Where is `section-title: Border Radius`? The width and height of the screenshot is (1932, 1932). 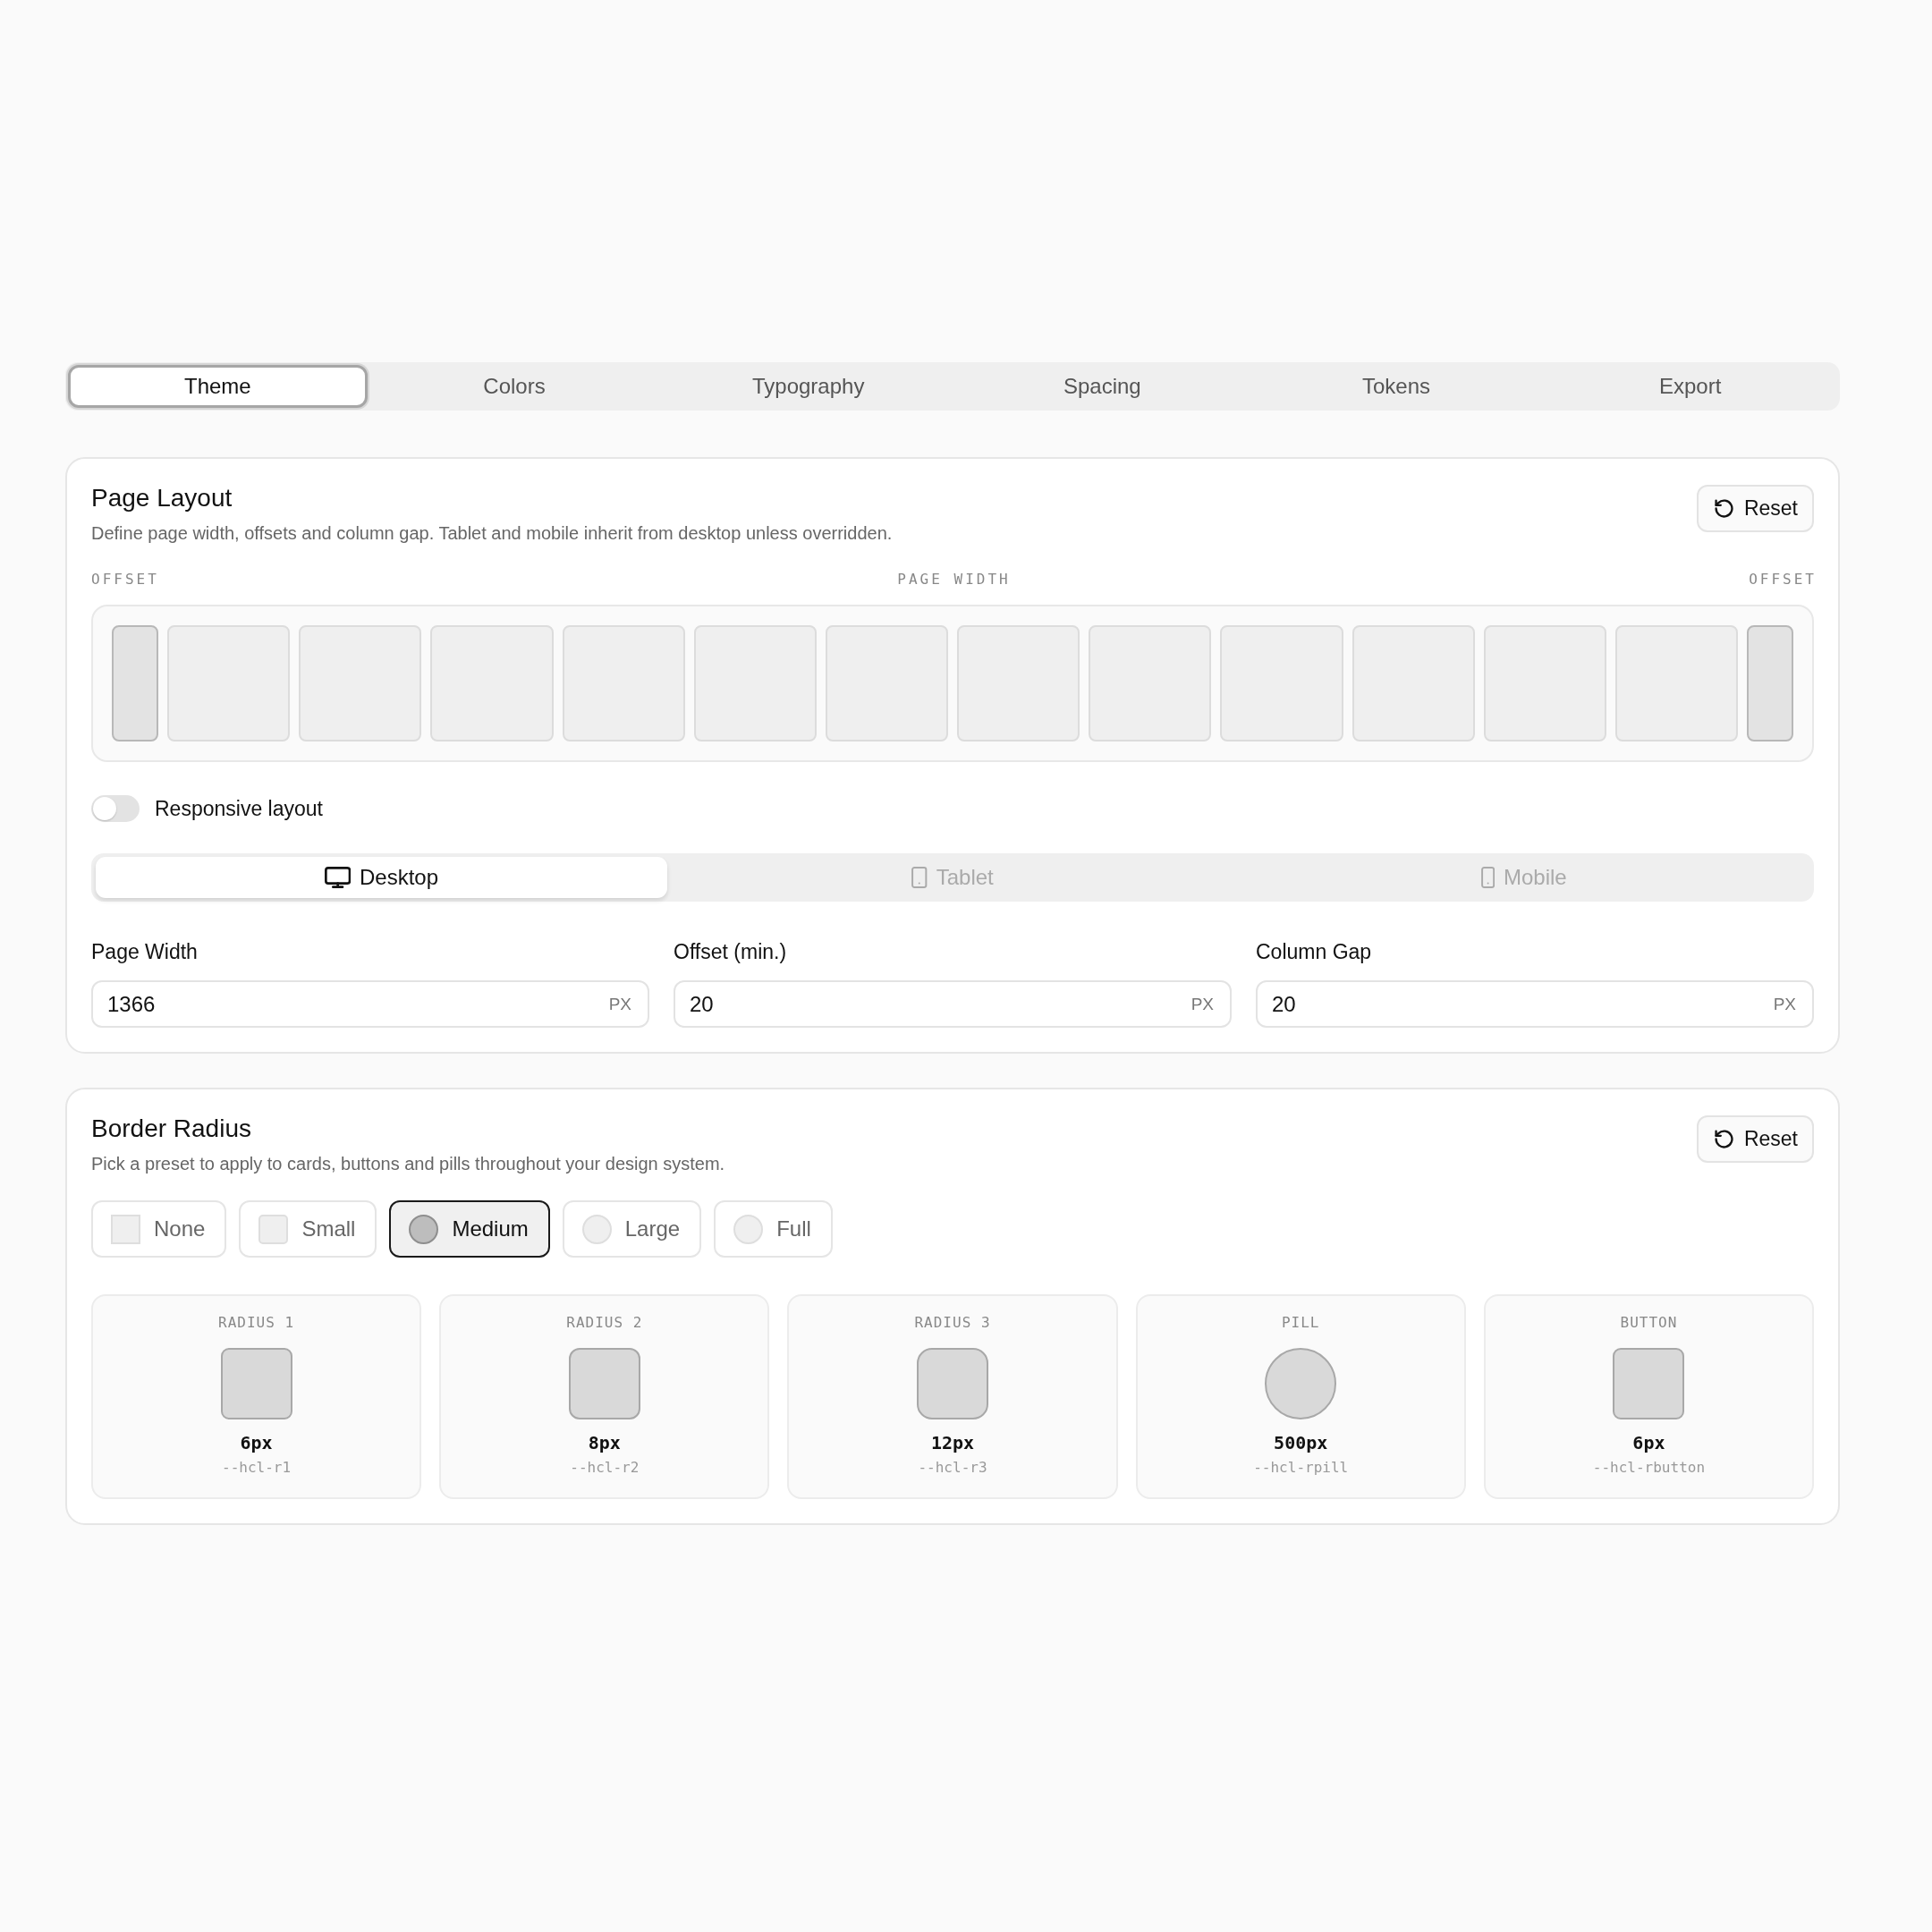
section-title: Border Radius is located at coordinates (171, 1129).